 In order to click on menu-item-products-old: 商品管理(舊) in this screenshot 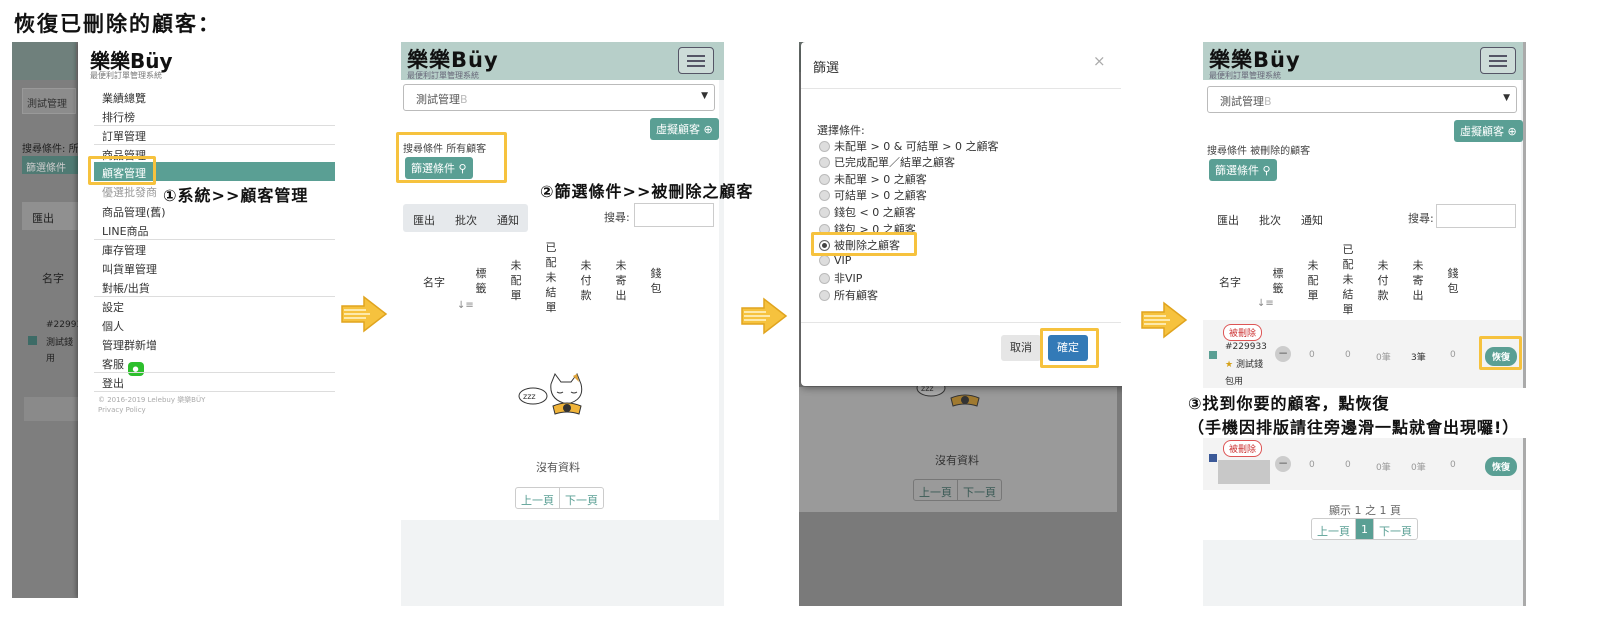, I will do `click(134, 212)`.